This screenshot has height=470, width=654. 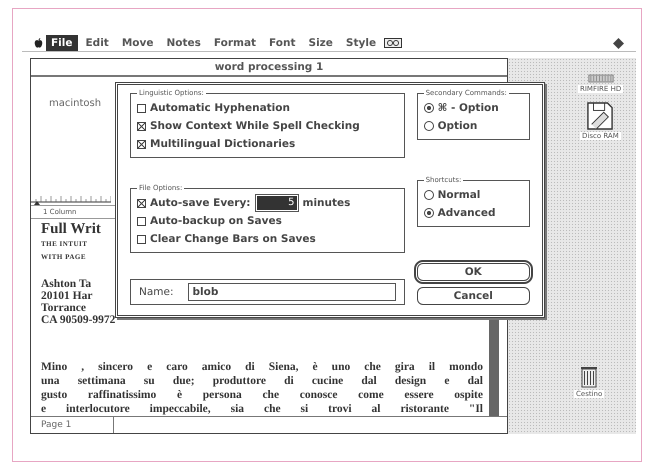 I want to click on option-label: Automatic Hyphenation, so click(x=220, y=108).